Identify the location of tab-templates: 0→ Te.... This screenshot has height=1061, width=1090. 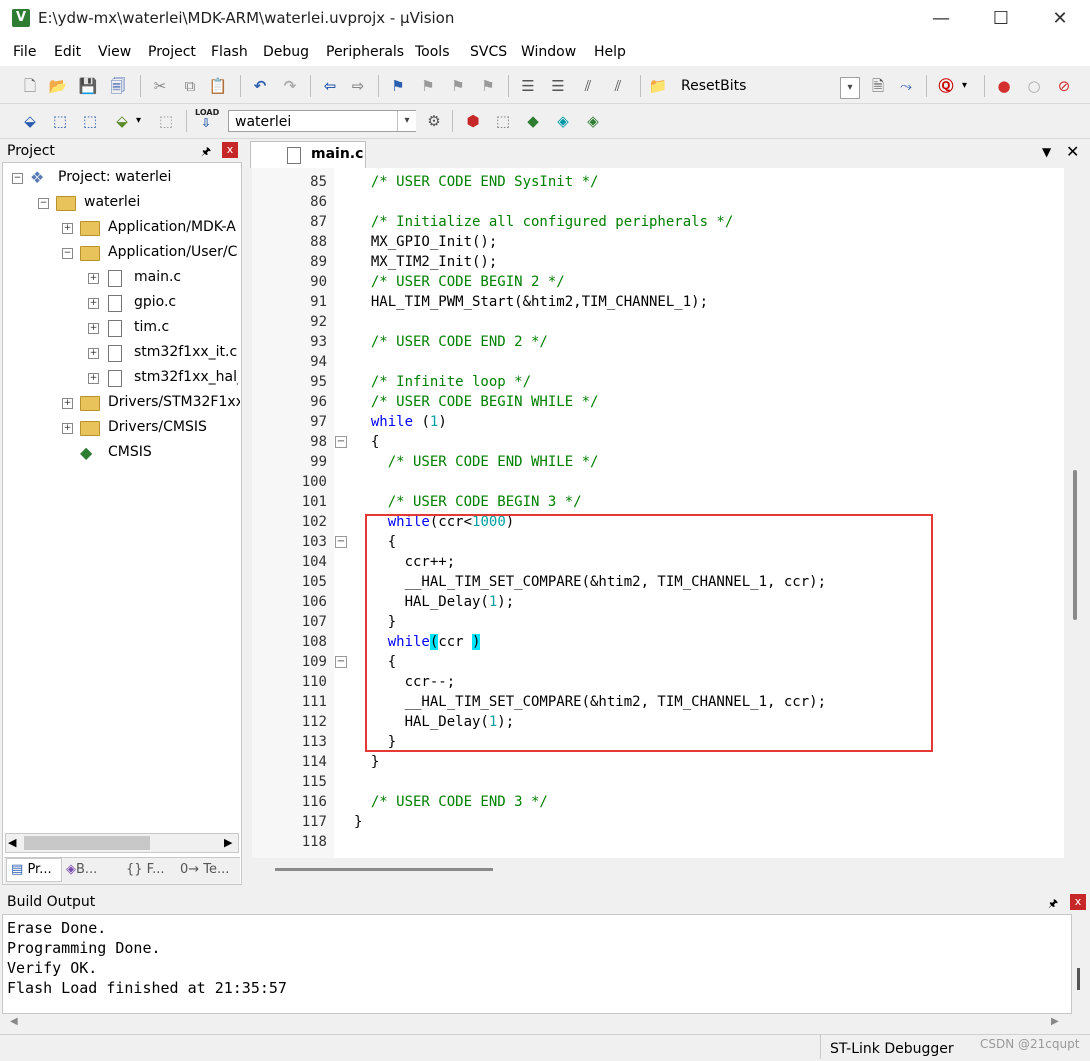
(204, 870).